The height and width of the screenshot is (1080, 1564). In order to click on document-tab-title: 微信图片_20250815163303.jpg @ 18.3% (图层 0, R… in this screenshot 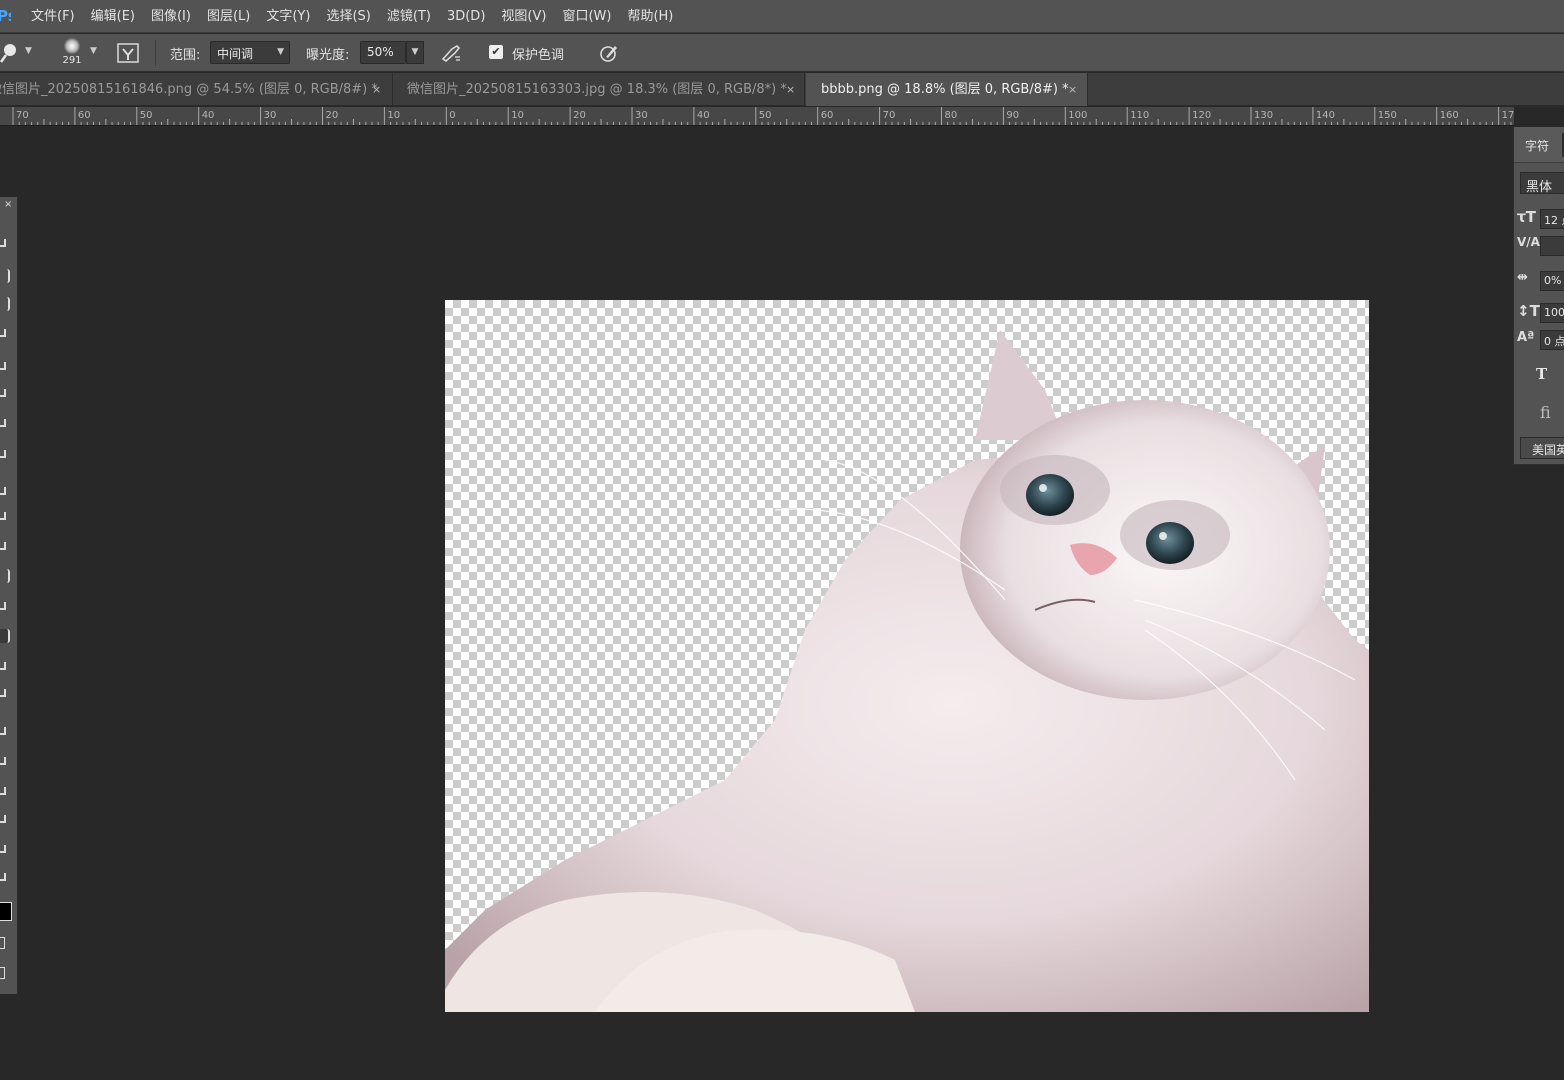, I will do `click(597, 89)`.